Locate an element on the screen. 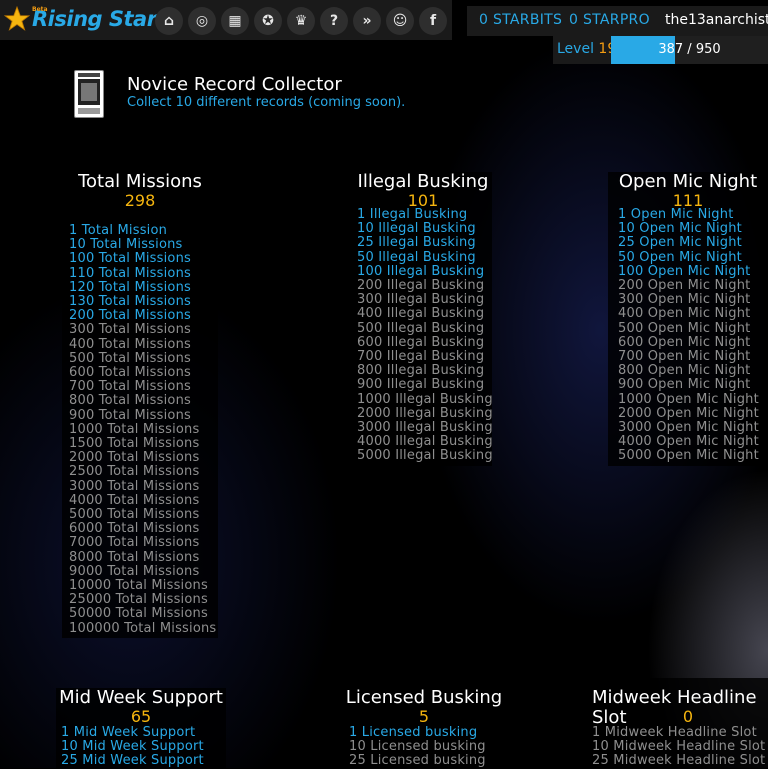  mission-locked: 500 Total Missions is located at coordinates (130, 358).